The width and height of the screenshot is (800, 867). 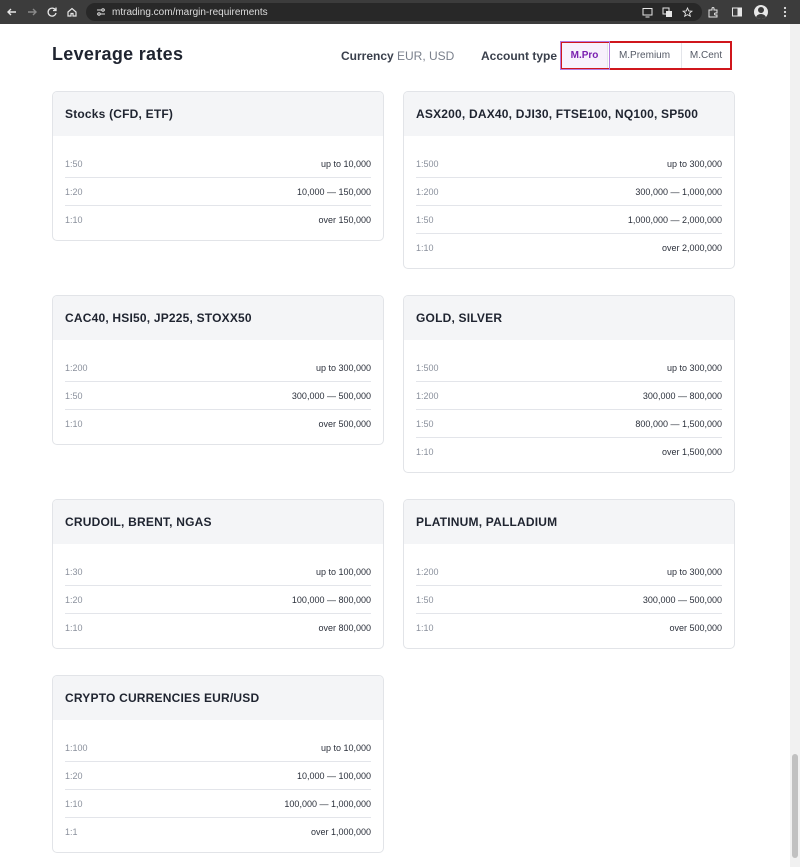 I want to click on table-row: 1:200 300,000 — 800,000, so click(x=569, y=396).